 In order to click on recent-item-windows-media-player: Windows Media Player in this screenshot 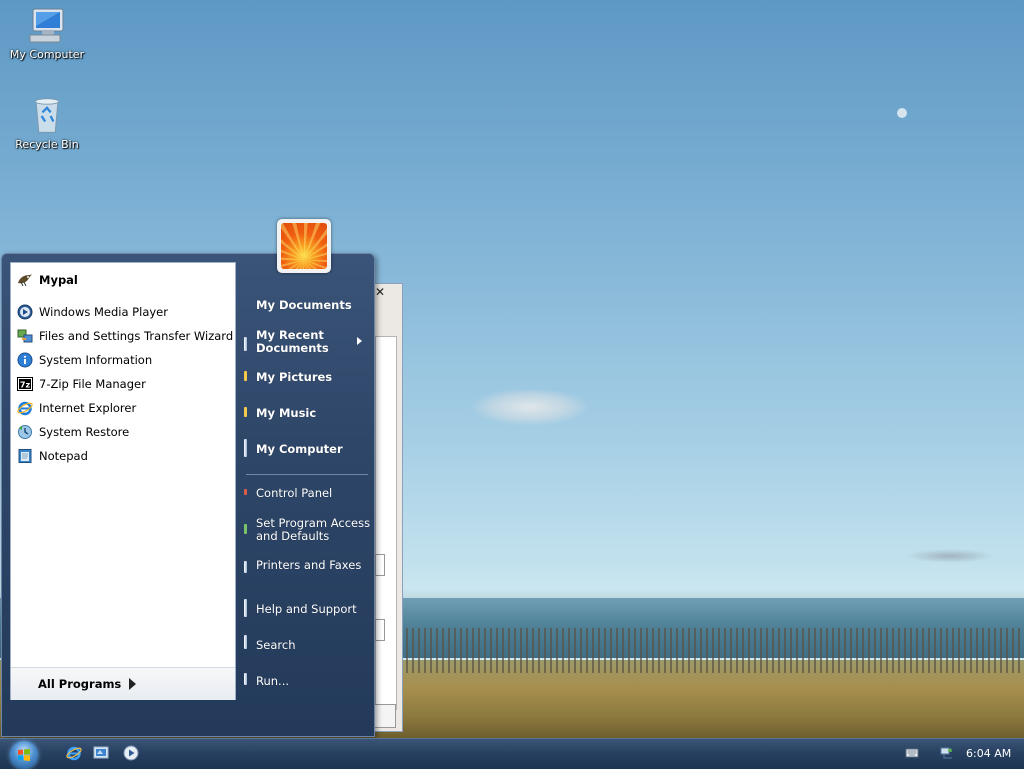, I will do `click(92, 312)`.